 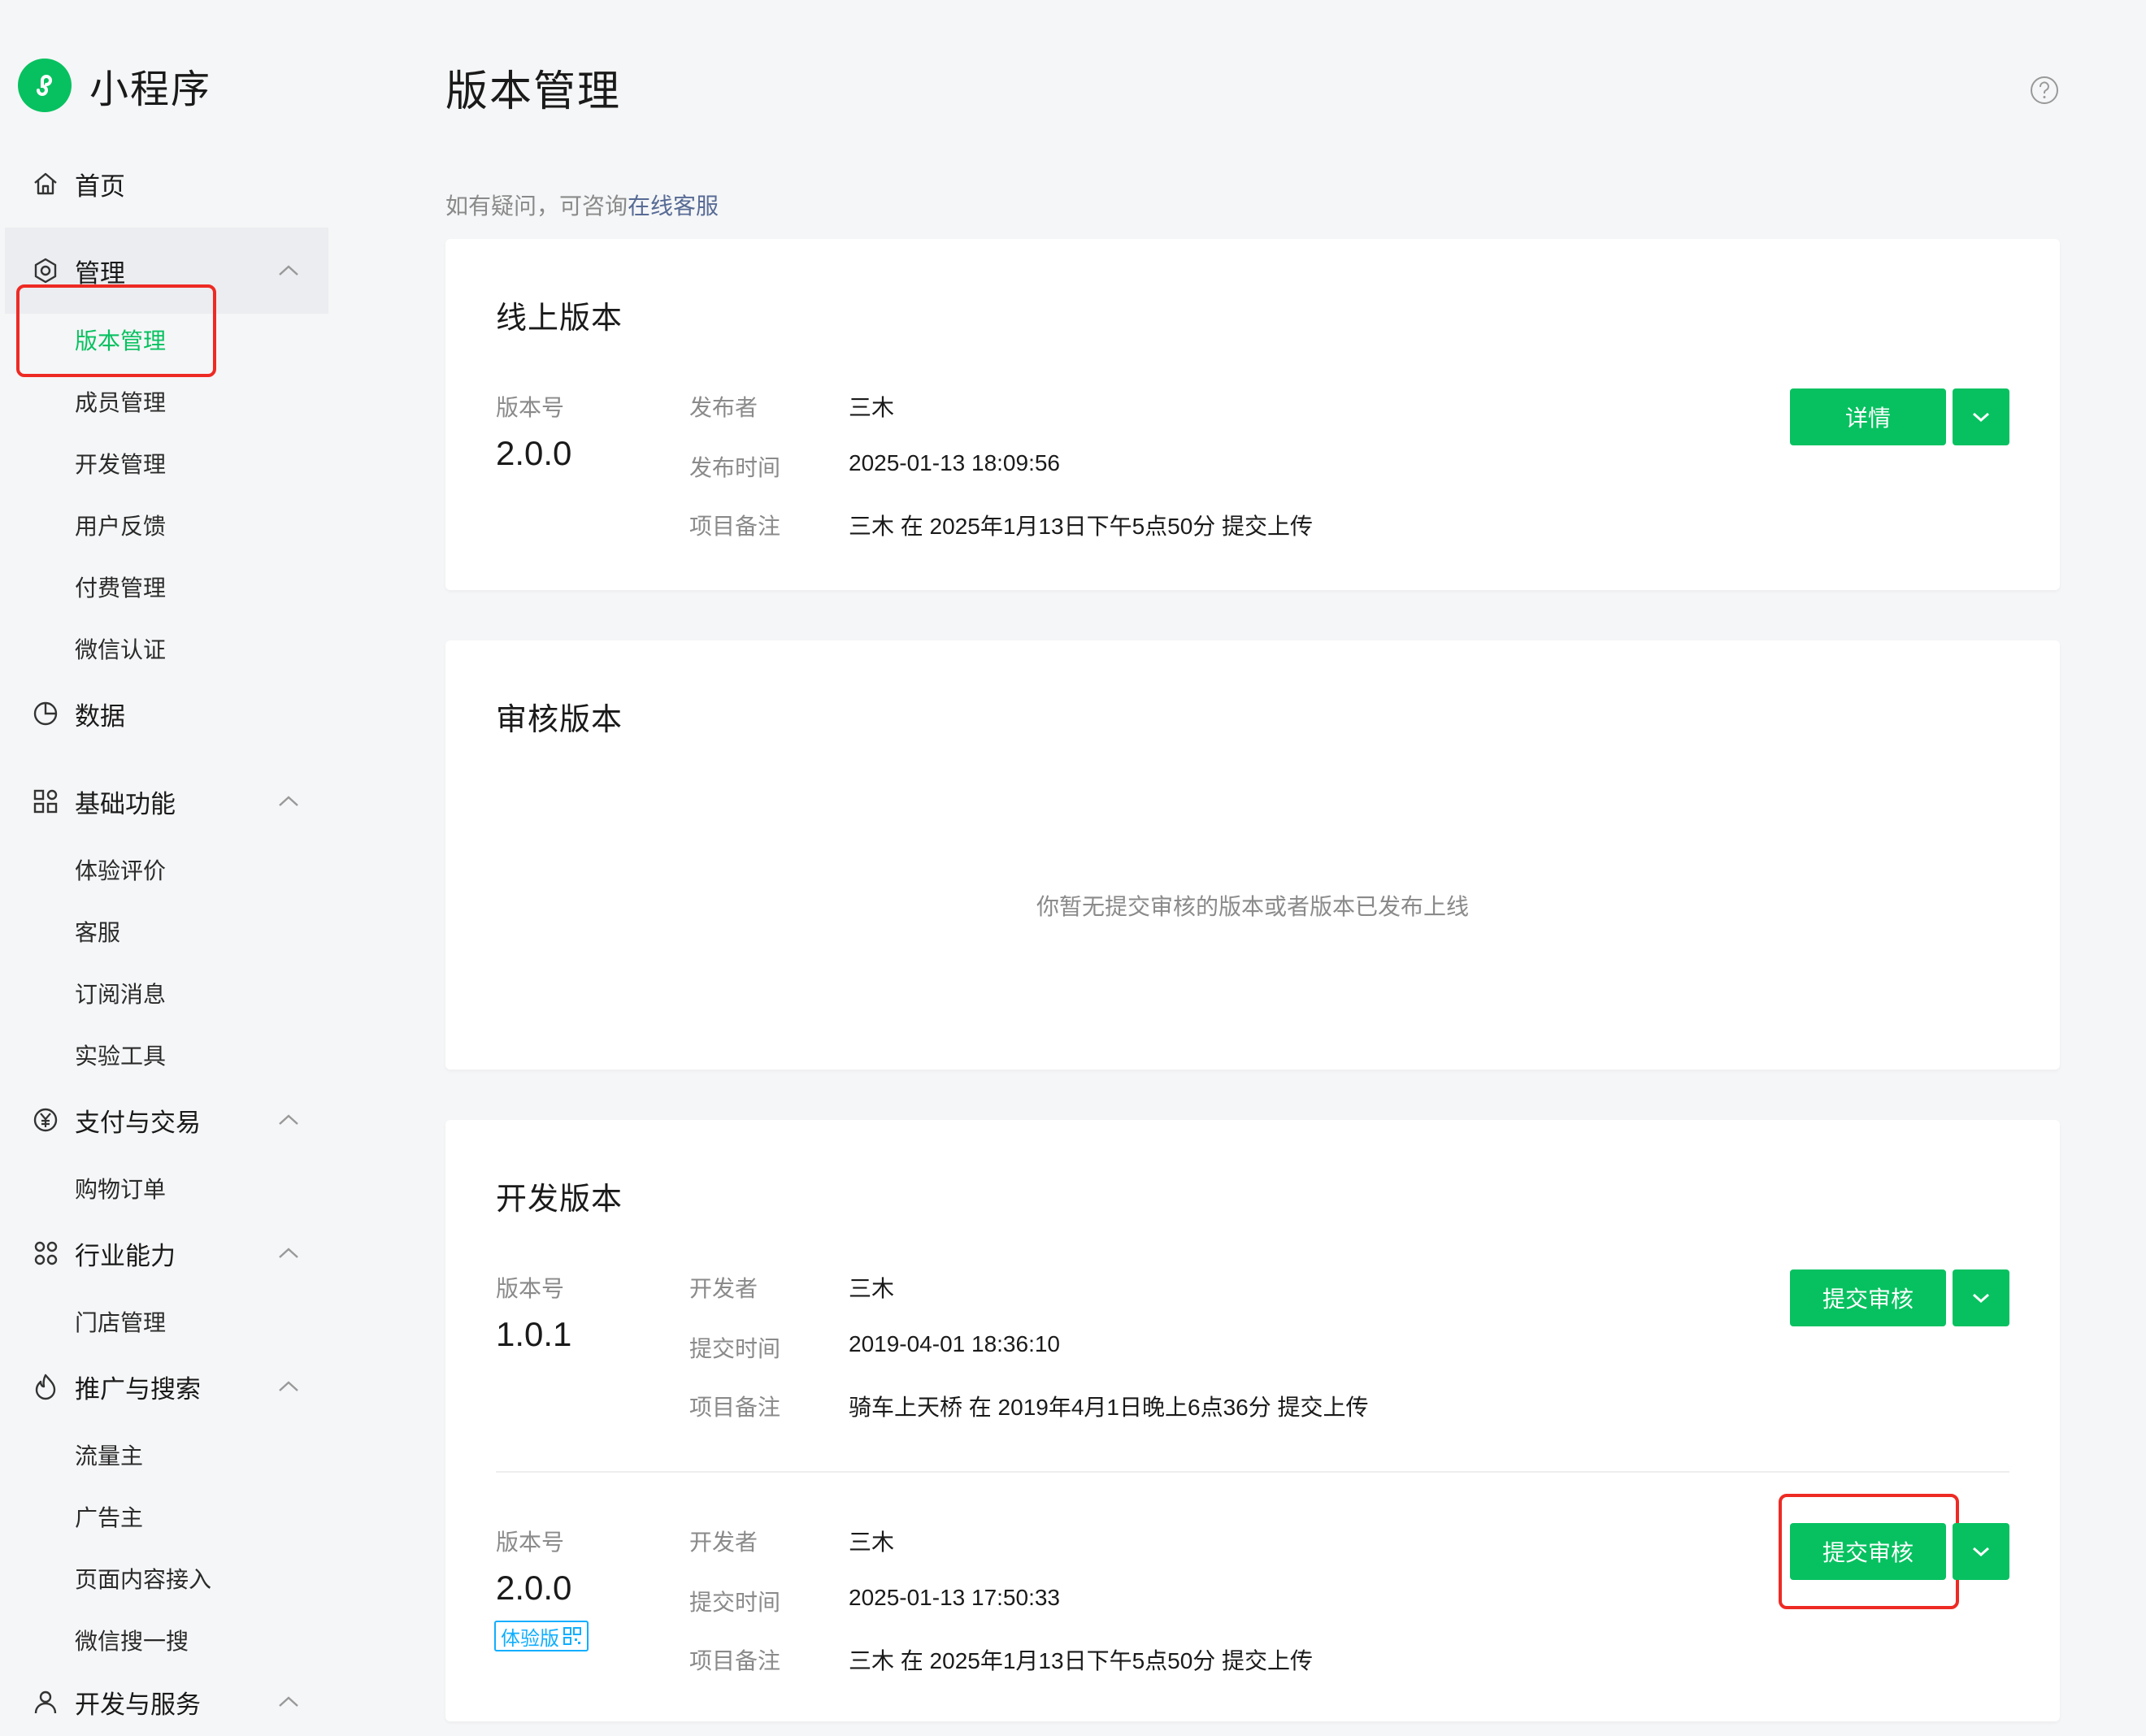 I want to click on trial-version-tag: 体验版, so click(x=541, y=1636).